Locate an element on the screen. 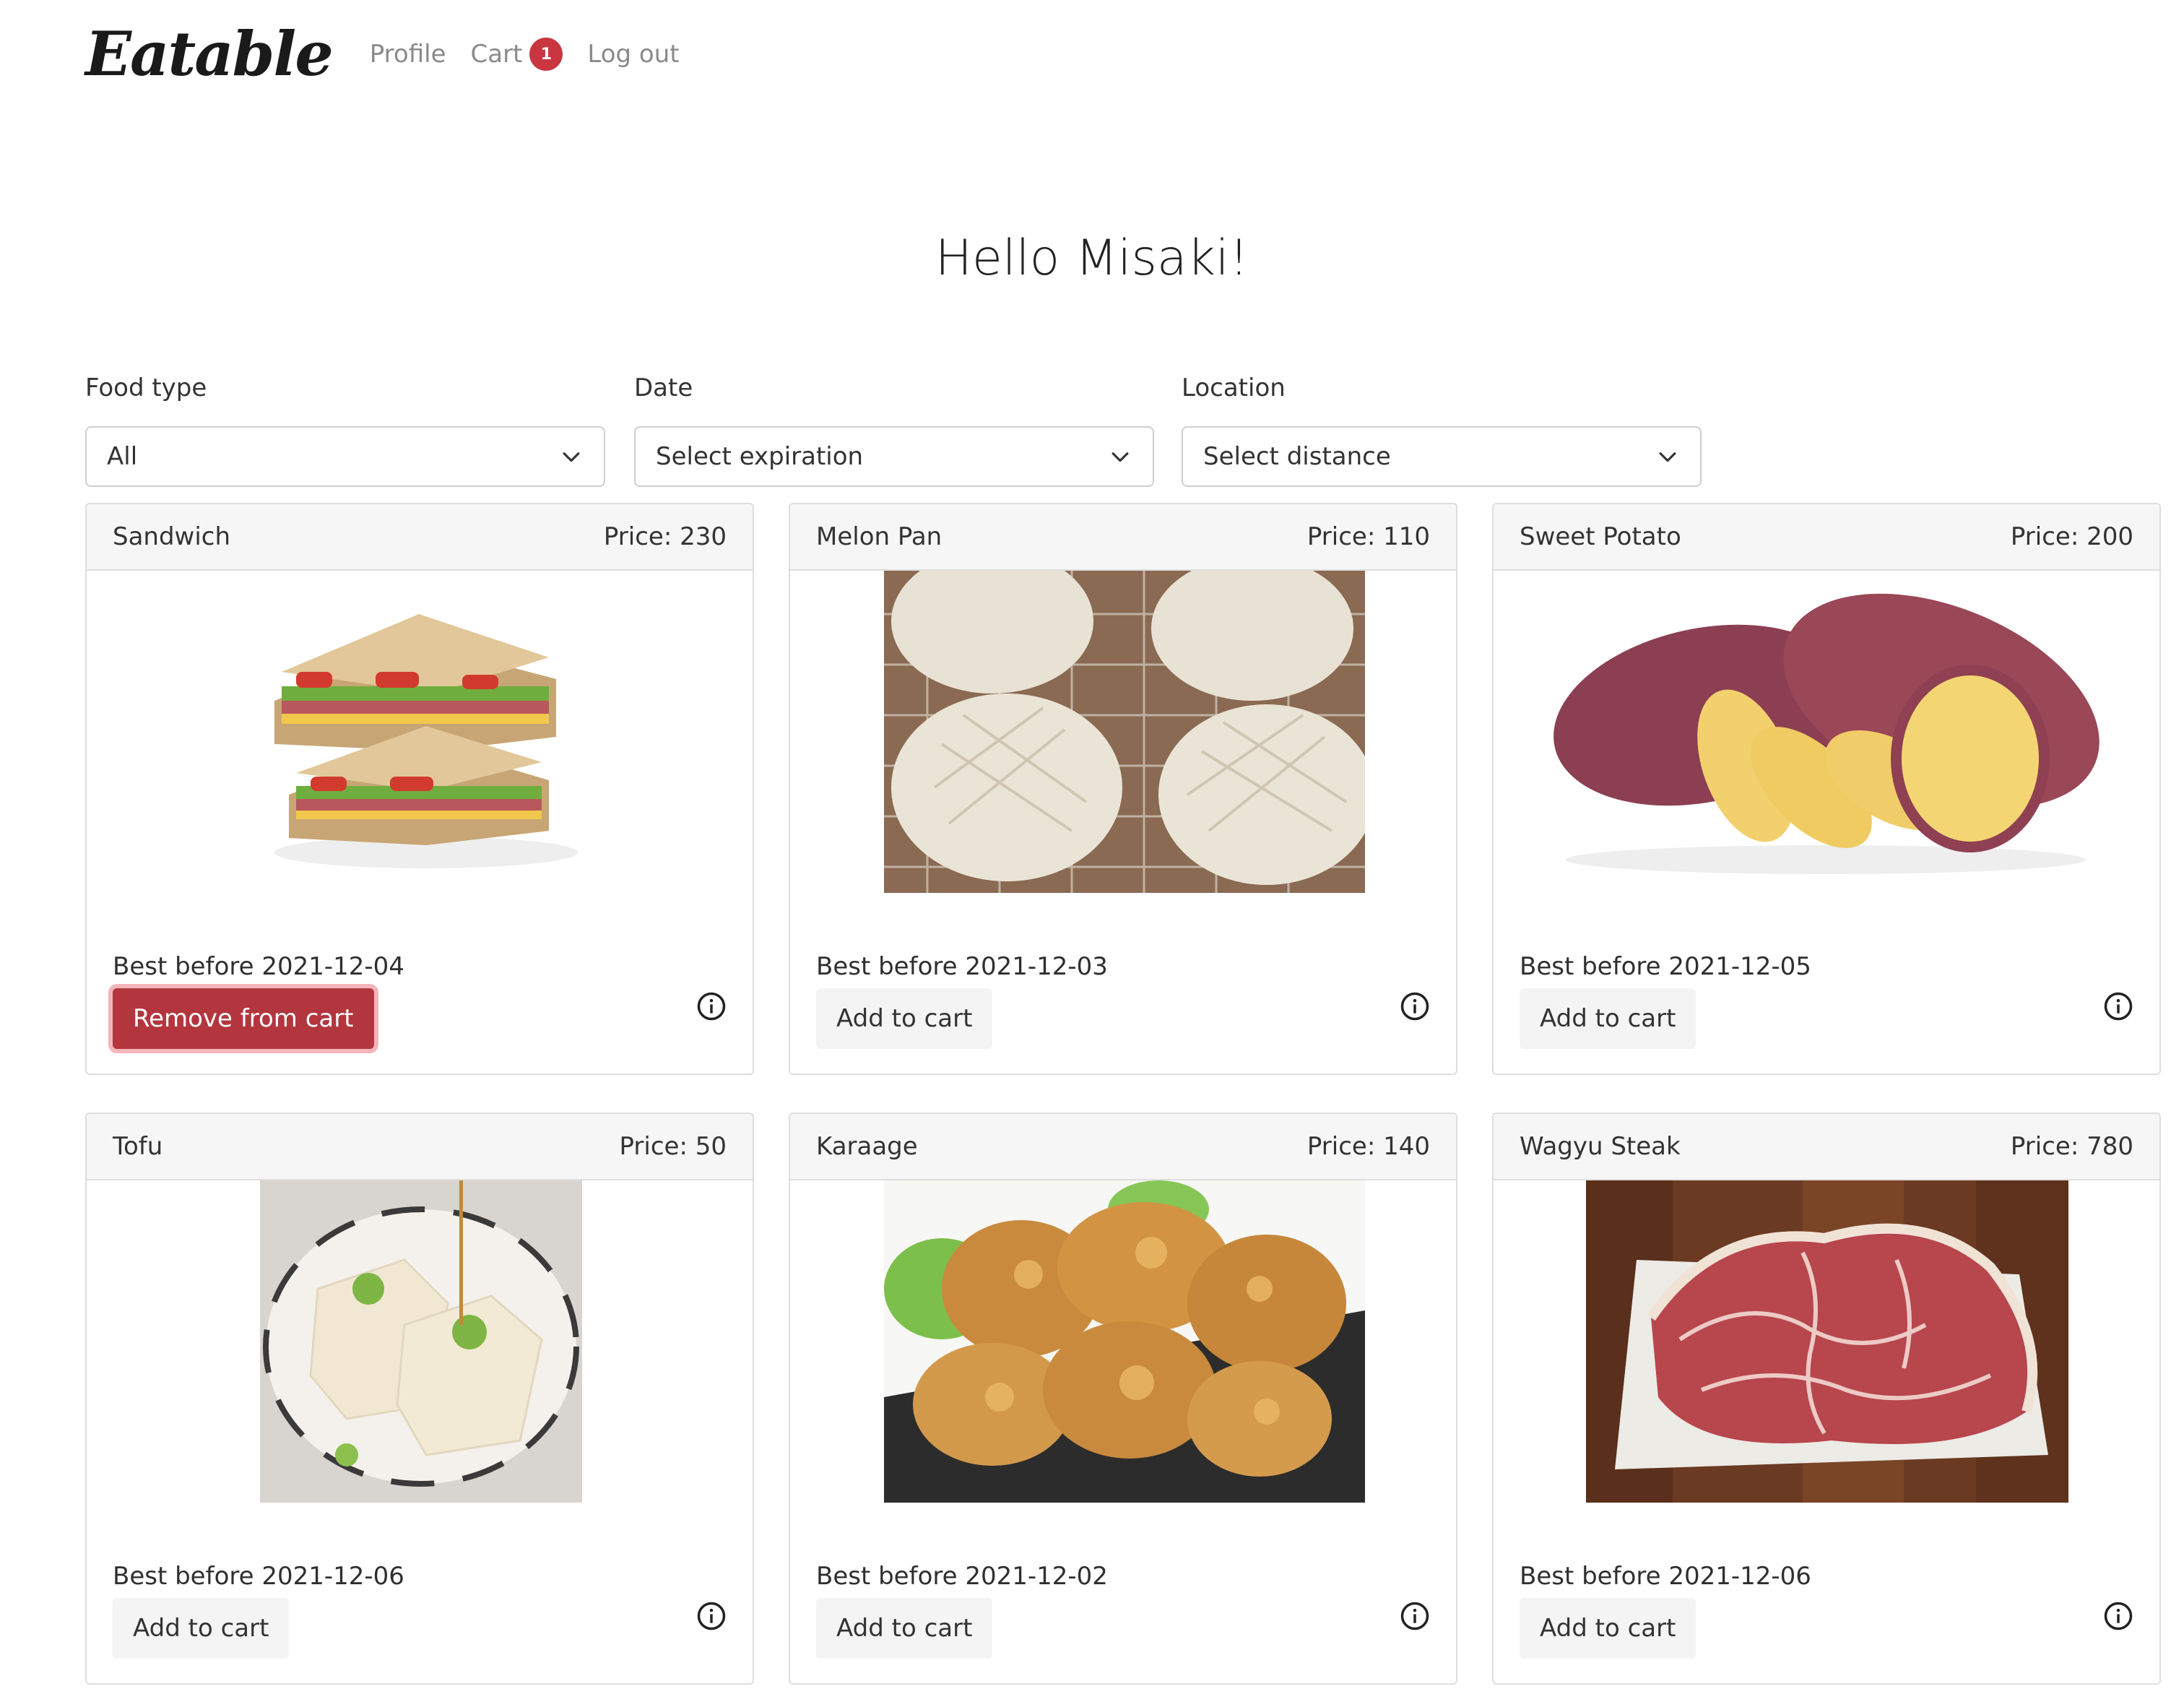 This screenshot has height=1702, width=2184. date-filter: Date Select expiration is located at coordinates (894, 428).